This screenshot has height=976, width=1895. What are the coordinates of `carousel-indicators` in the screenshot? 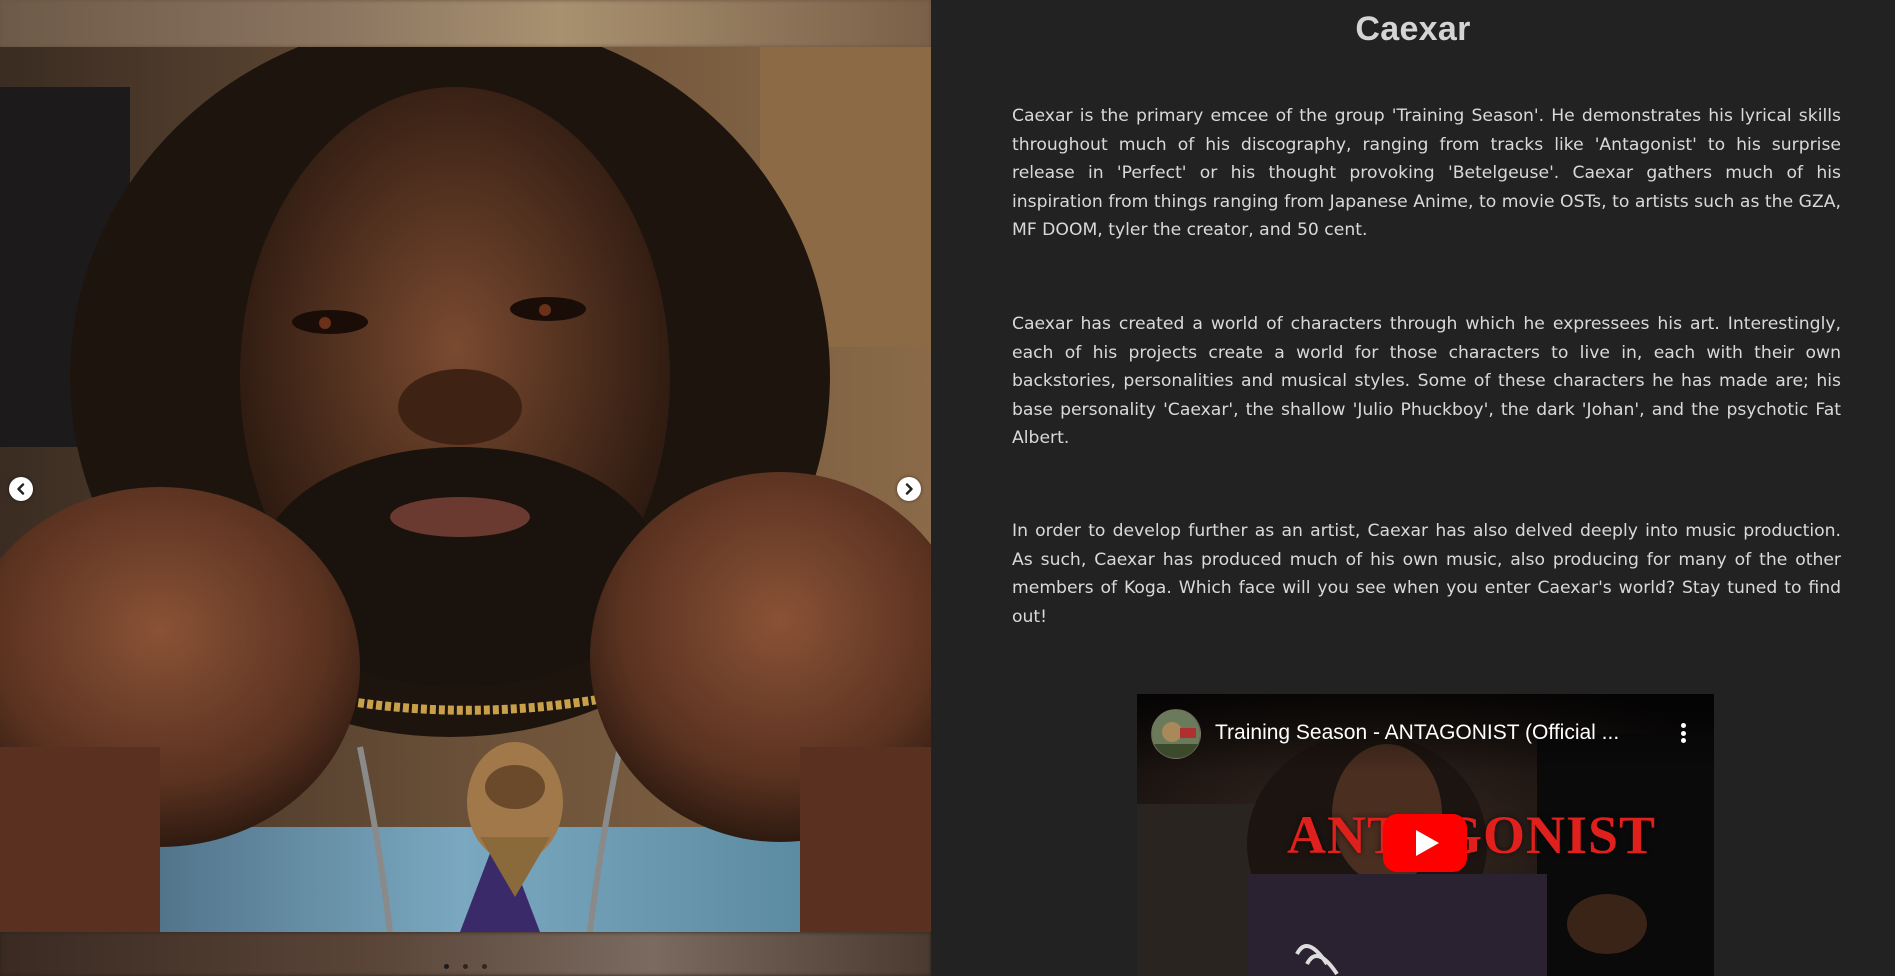 It's located at (465, 968).